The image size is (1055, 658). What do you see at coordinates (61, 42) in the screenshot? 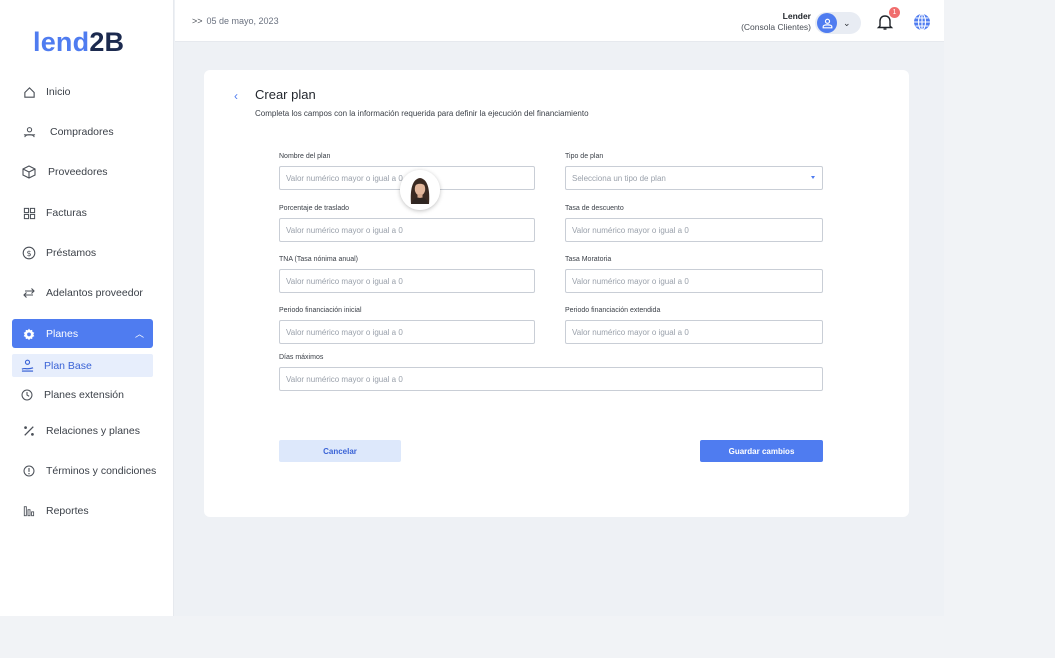
I see `brand-logo-part1: lend` at bounding box center [61, 42].